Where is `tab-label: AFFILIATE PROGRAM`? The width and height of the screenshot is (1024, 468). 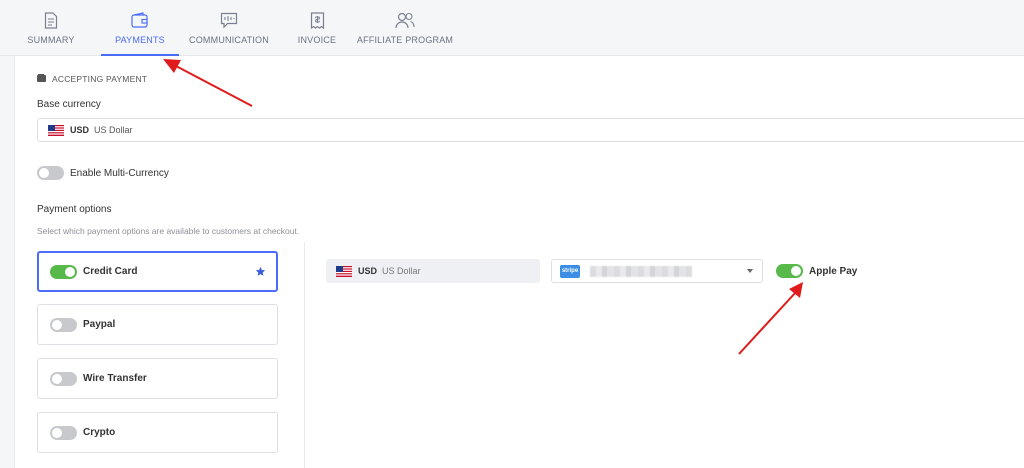
tab-label: AFFILIATE PROGRAM is located at coordinates (405, 40).